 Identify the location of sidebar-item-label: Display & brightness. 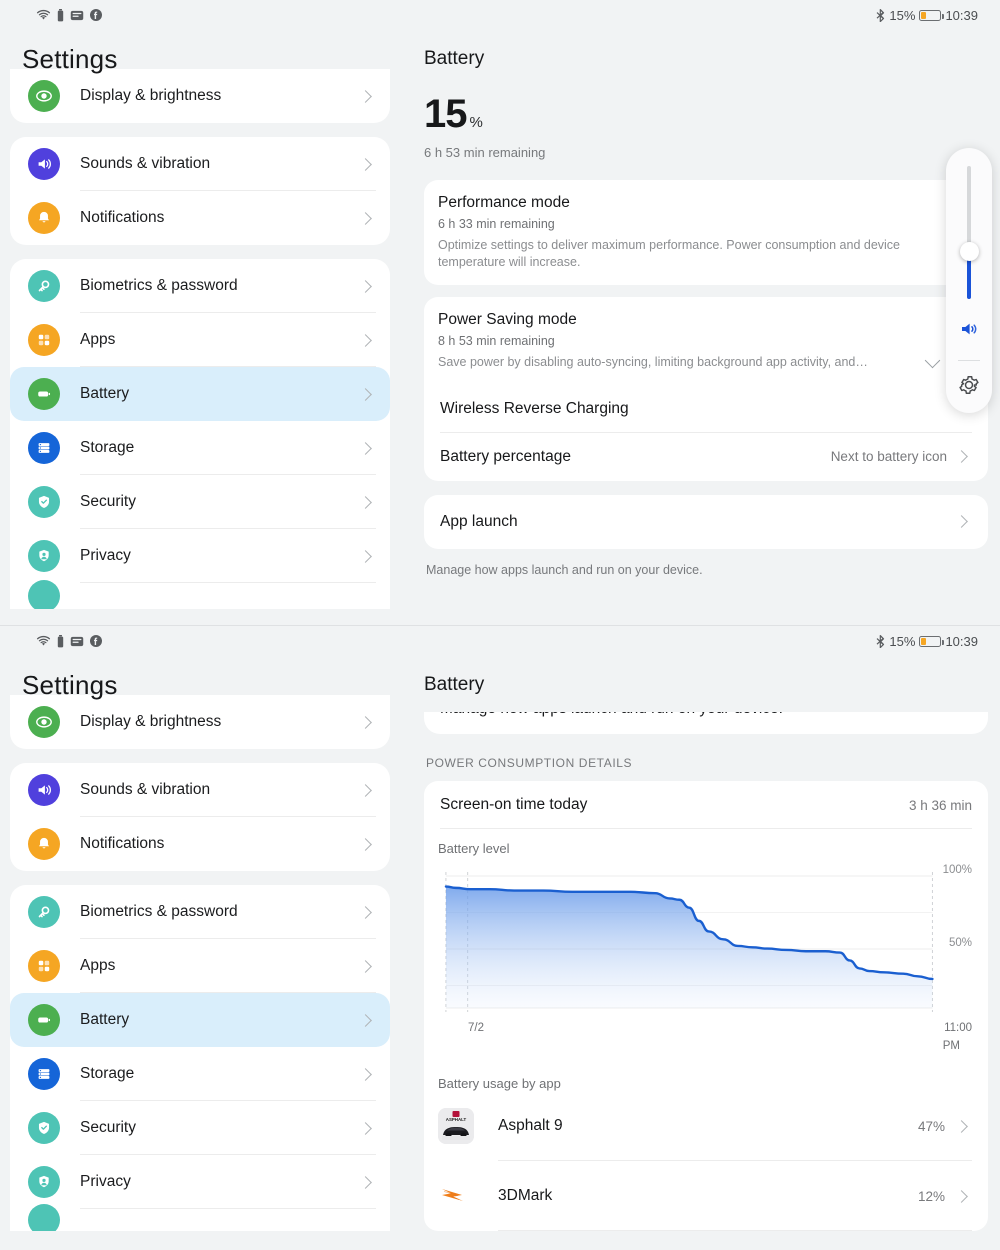
(151, 95).